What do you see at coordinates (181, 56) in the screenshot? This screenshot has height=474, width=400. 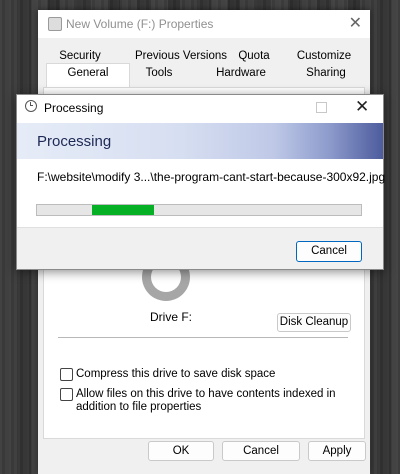 I see `tab-previous-versions: Previous Versions` at bounding box center [181, 56].